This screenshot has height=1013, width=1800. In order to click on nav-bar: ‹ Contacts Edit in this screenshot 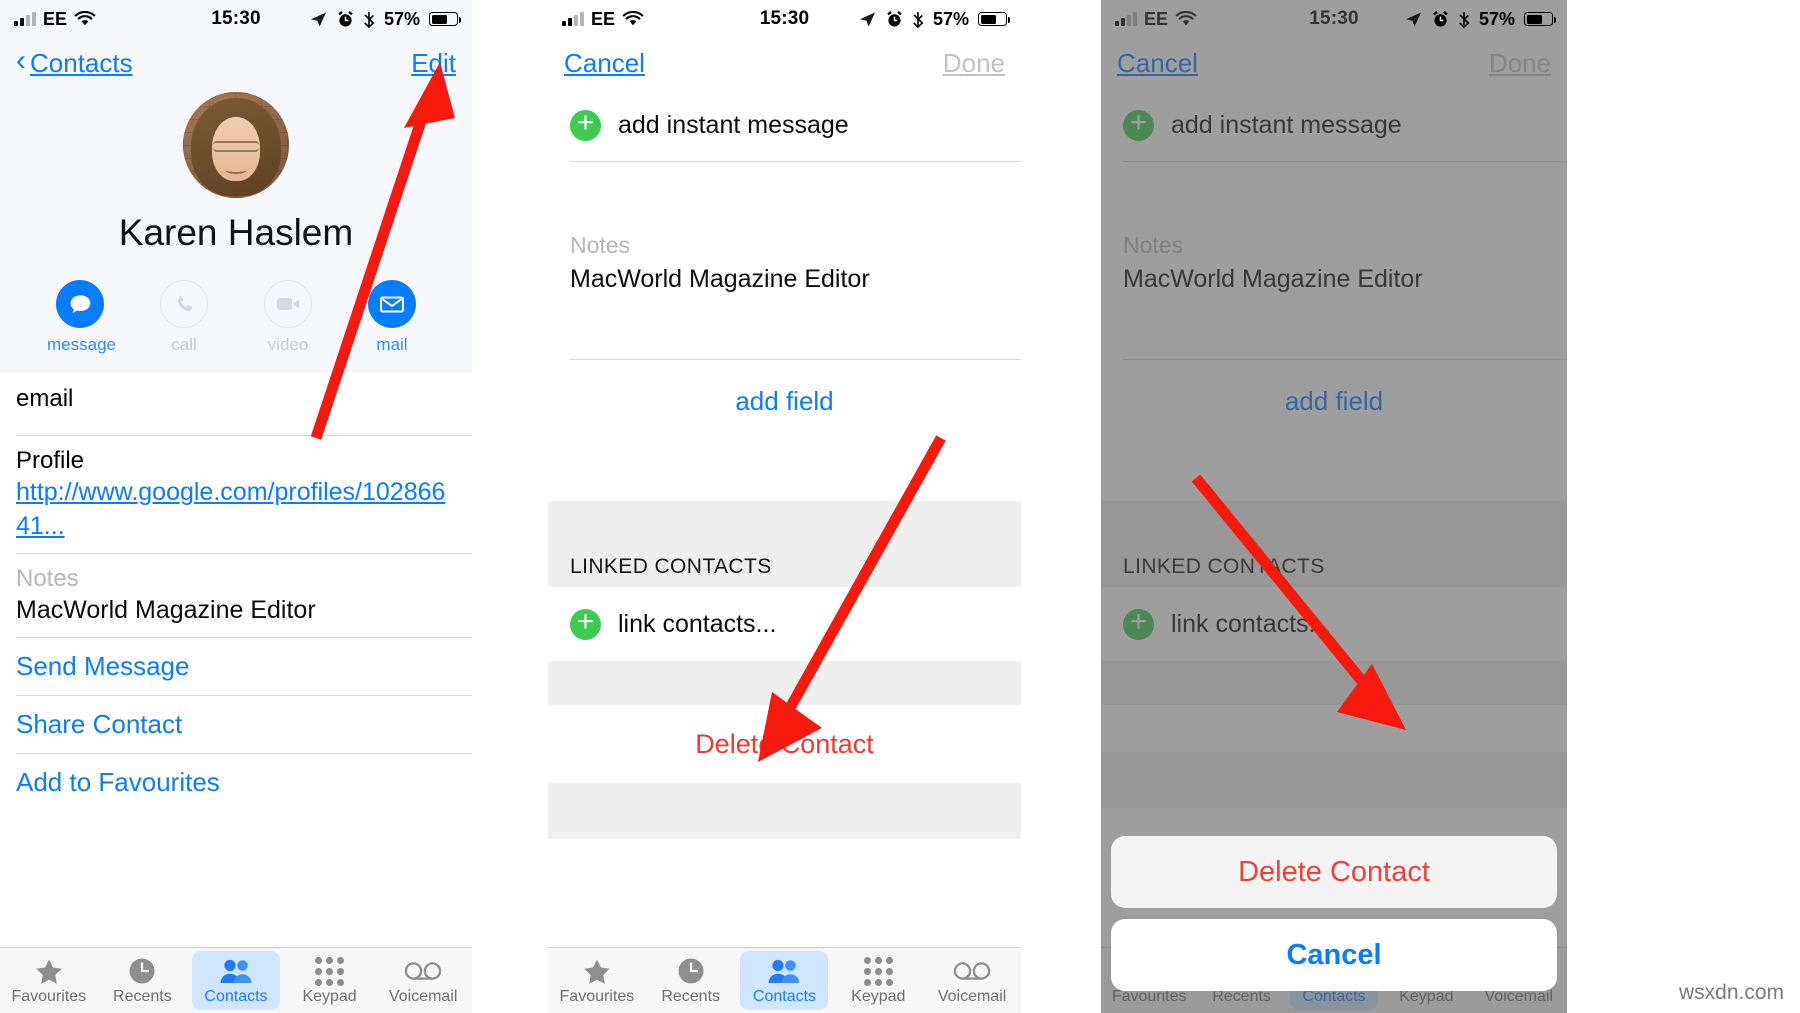, I will do `click(236, 63)`.